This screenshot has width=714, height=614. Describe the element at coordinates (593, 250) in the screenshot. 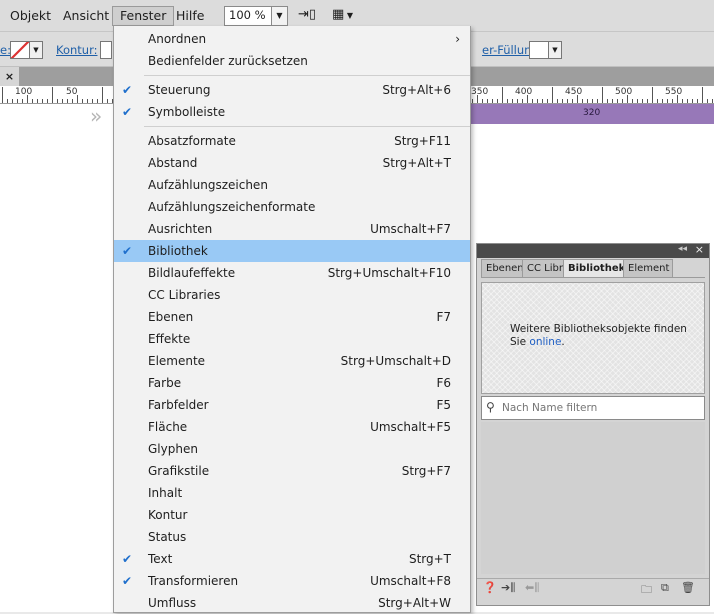

I see `panel-title-bar: ◂◂ ×` at that location.